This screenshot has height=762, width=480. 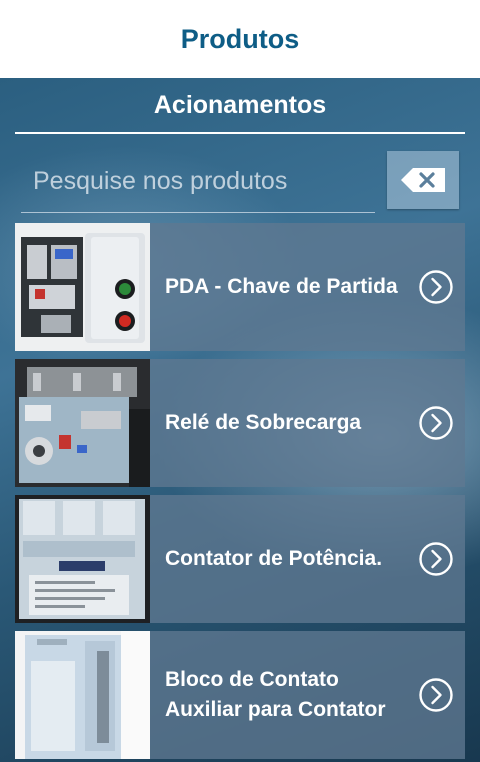 I want to click on page-title: Produtos, so click(x=240, y=38).